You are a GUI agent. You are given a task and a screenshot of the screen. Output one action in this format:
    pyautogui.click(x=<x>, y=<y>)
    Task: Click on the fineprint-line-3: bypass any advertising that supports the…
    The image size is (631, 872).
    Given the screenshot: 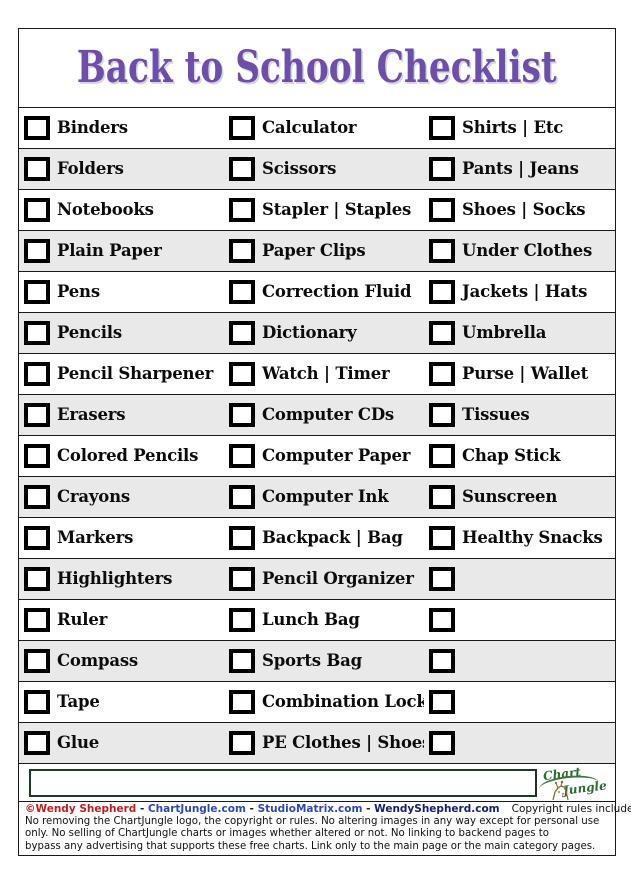 What is the action you would take?
    pyautogui.click(x=310, y=846)
    